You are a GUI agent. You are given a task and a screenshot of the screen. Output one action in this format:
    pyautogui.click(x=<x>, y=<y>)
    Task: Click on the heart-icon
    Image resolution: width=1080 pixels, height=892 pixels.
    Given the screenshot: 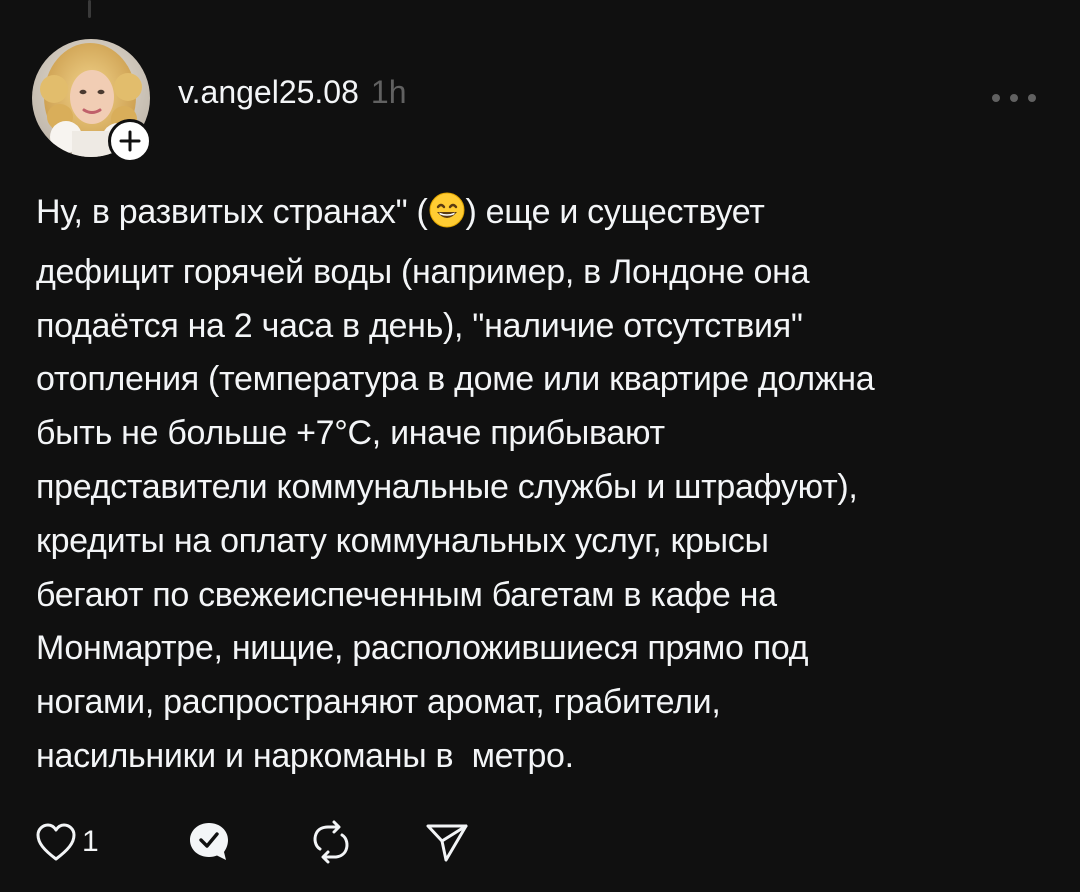 What is the action you would take?
    pyautogui.click(x=56, y=842)
    